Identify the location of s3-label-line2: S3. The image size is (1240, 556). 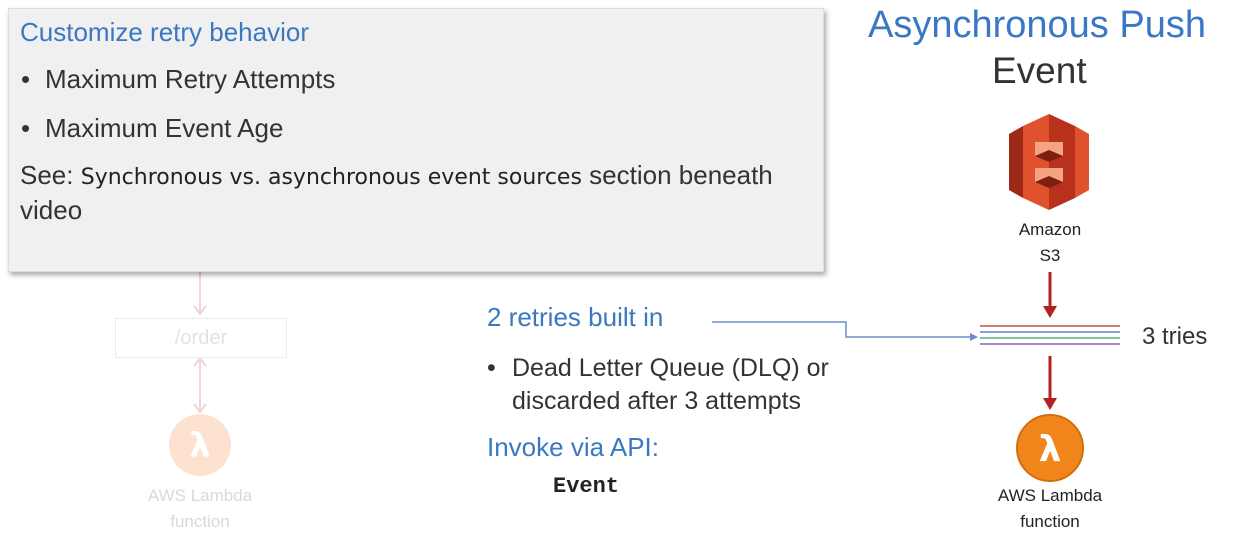
(1050, 255).